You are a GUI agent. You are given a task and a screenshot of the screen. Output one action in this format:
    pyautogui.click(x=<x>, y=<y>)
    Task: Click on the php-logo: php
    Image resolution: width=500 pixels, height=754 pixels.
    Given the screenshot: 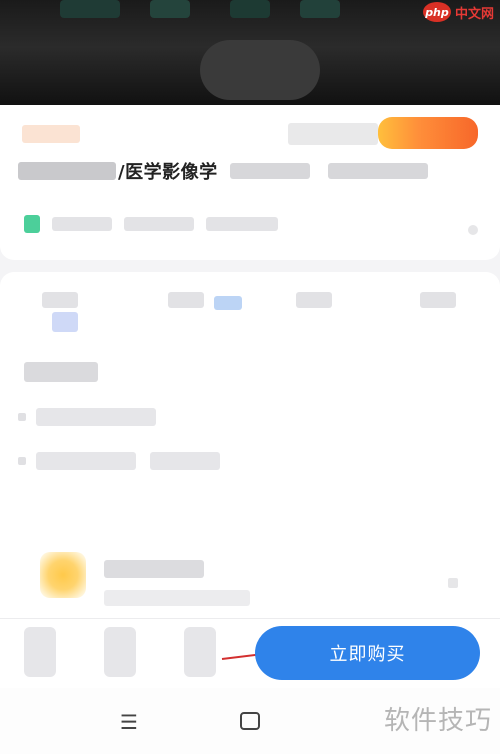 What is the action you would take?
    pyautogui.click(x=436, y=12)
    